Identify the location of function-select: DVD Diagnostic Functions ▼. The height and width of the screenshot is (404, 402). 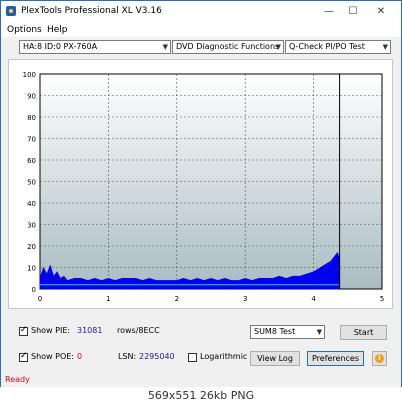
(228, 47).